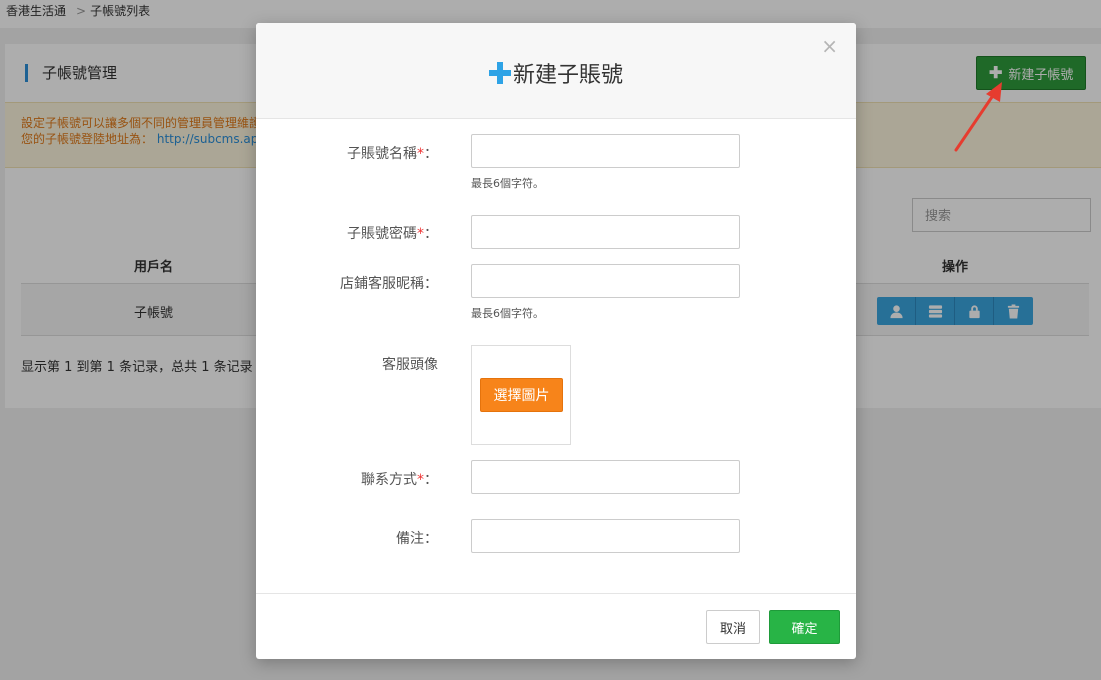 This screenshot has width=1101, height=680. I want to click on name-input, so click(605, 151).